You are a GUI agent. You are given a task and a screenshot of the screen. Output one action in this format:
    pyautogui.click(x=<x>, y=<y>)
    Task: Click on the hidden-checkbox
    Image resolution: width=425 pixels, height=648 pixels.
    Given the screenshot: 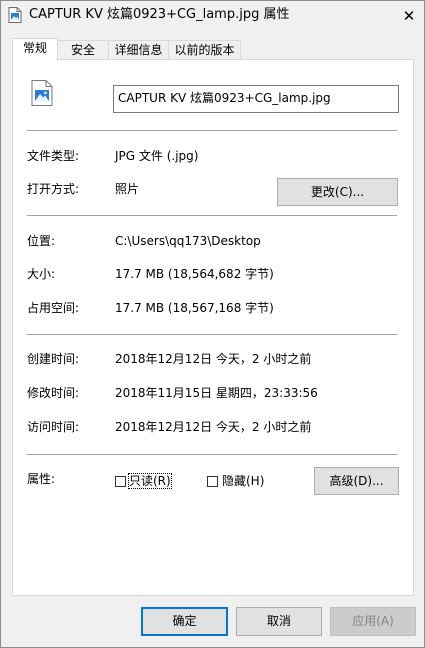 What is the action you would take?
    pyautogui.click(x=212, y=481)
    